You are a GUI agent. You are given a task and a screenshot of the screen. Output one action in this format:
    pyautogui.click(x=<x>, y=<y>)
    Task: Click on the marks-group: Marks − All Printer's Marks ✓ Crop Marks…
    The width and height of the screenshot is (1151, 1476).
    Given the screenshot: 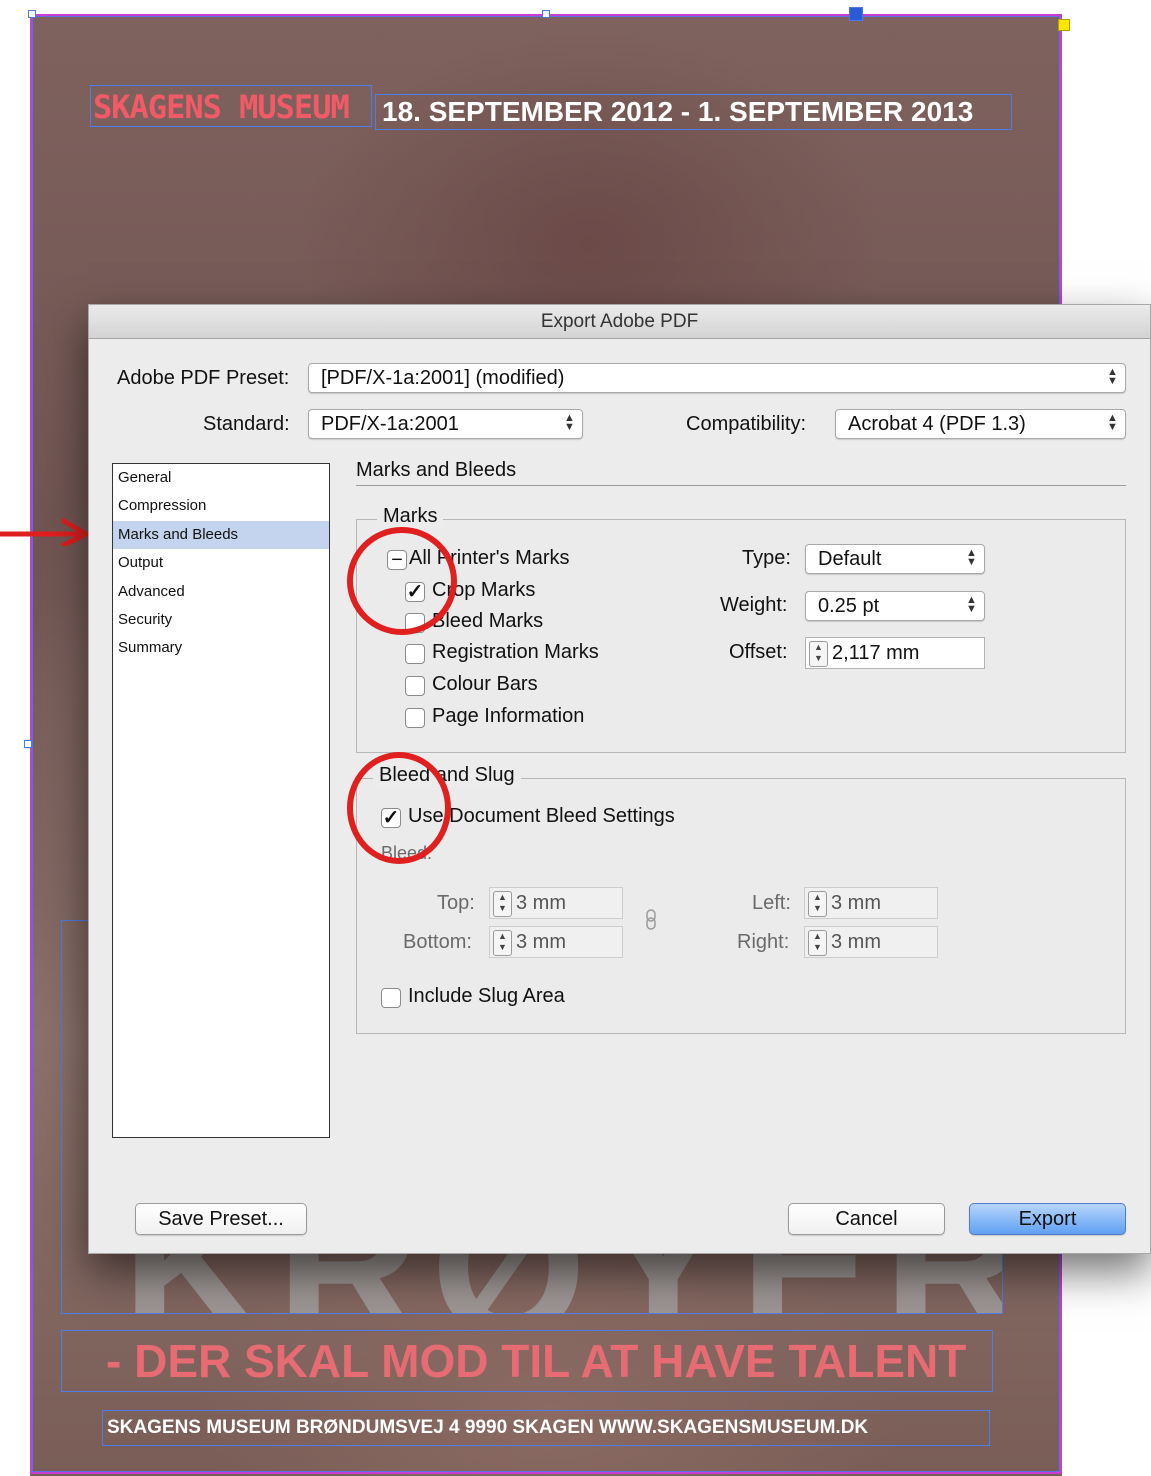 What is the action you would take?
    pyautogui.click(x=741, y=629)
    